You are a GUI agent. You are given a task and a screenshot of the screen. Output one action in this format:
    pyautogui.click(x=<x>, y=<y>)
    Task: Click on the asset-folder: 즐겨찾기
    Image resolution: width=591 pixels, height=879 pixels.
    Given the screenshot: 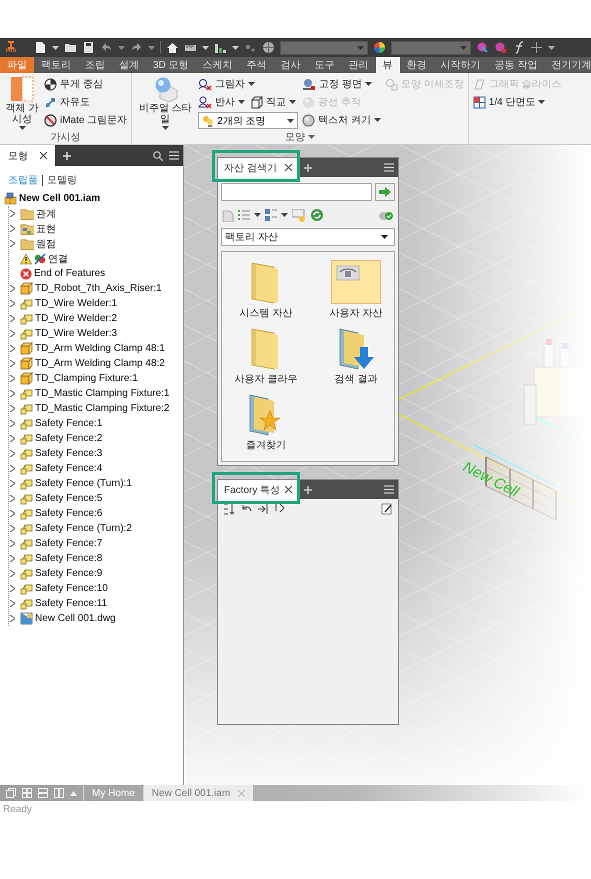 What is the action you would take?
    pyautogui.click(x=266, y=422)
    